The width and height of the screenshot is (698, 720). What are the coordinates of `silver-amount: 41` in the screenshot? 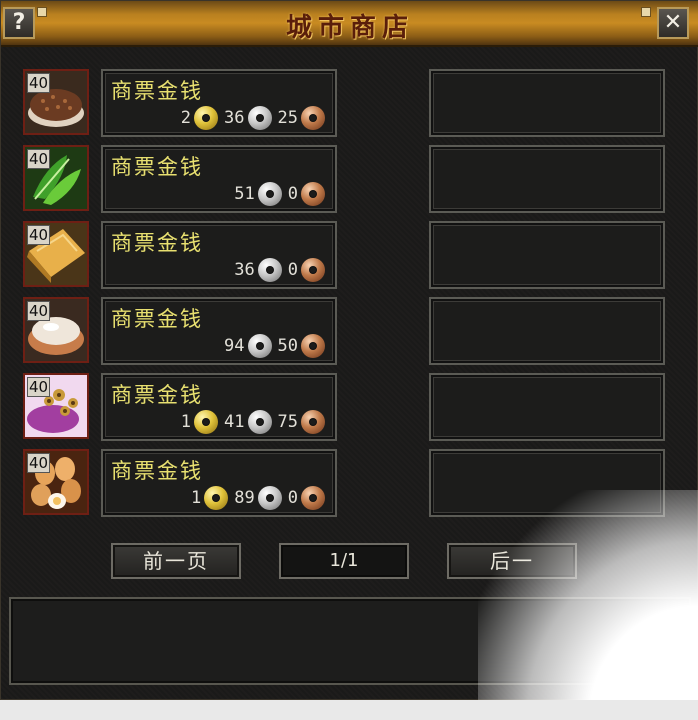 It's located at (234, 422).